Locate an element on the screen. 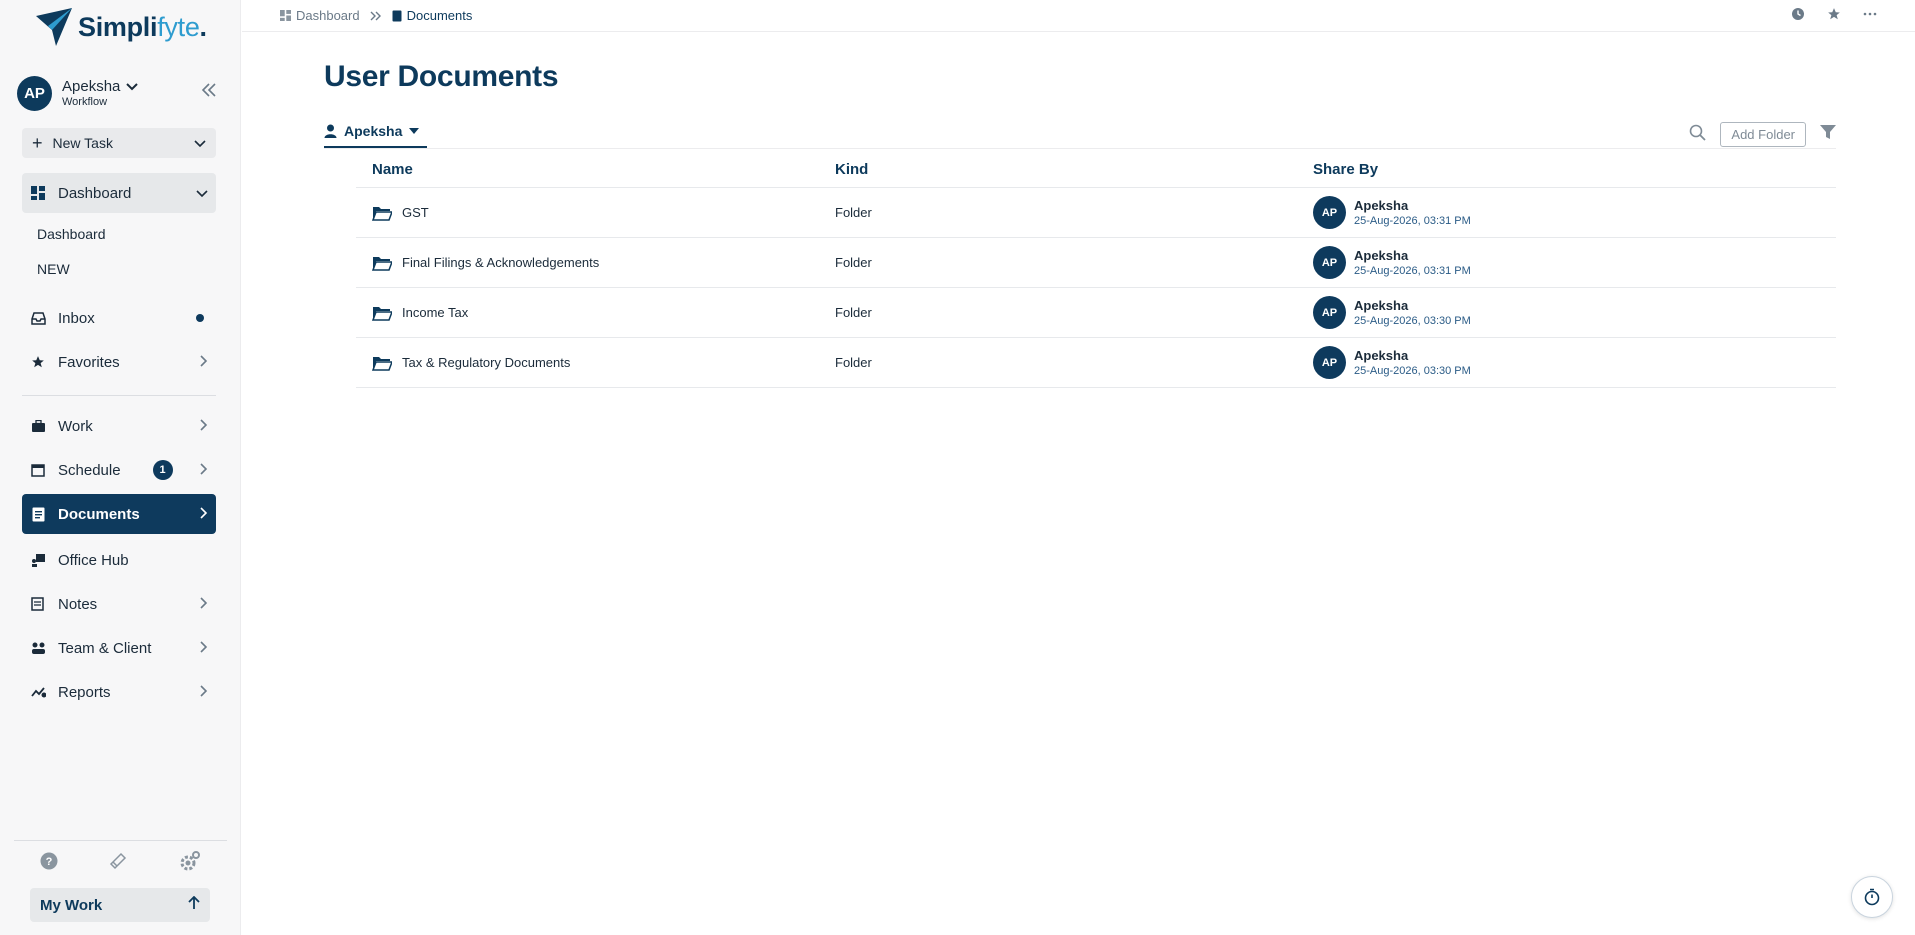 The width and height of the screenshot is (1915, 935). user-filter-label: Apeksha is located at coordinates (373, 131).